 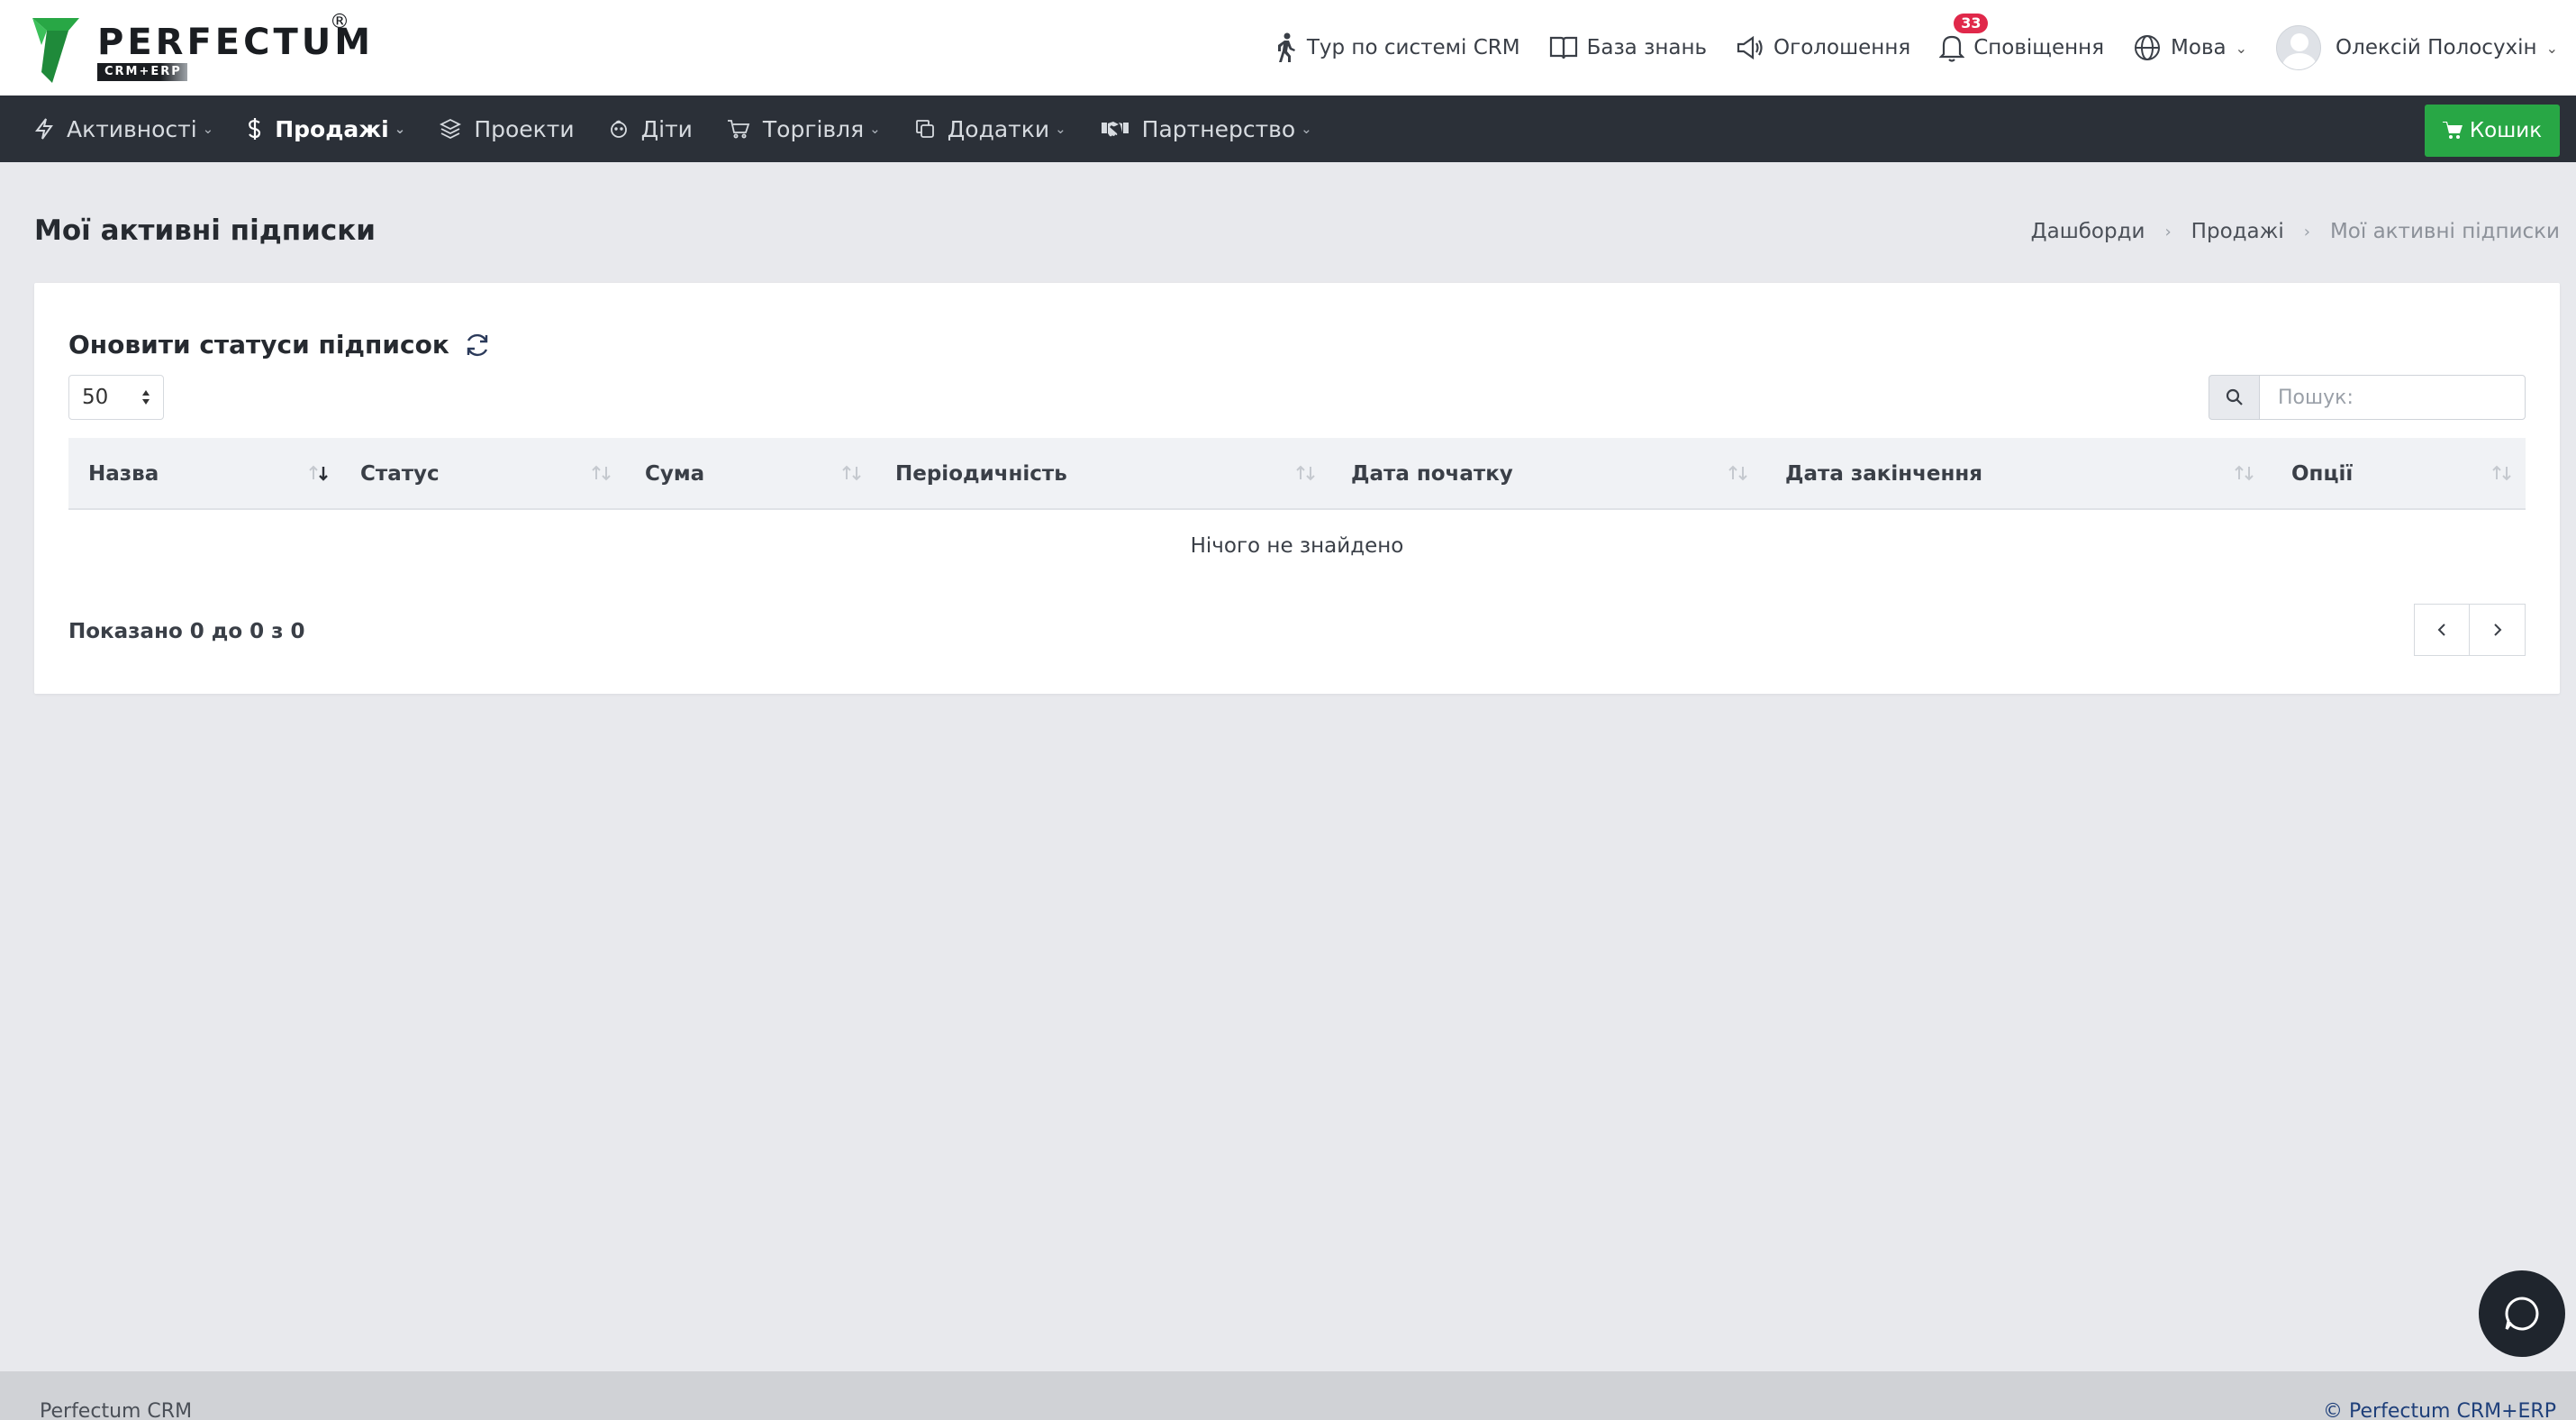 What do you see at coordinates (116, 397) in the screenshot?
I see `page-length-select: 50` at bounding box center [116, 397].